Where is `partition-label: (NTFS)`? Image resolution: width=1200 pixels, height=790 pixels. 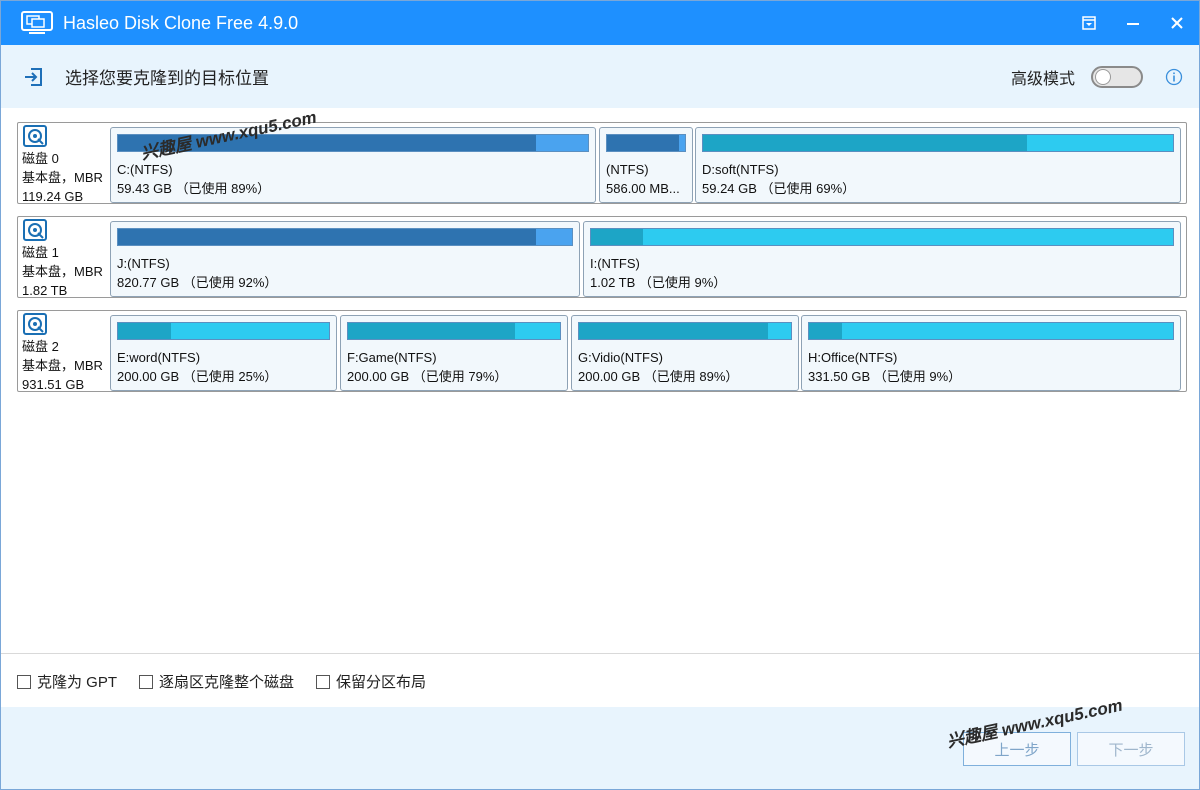 partition-label: (NTFS) is located at coordinates (627, 169).